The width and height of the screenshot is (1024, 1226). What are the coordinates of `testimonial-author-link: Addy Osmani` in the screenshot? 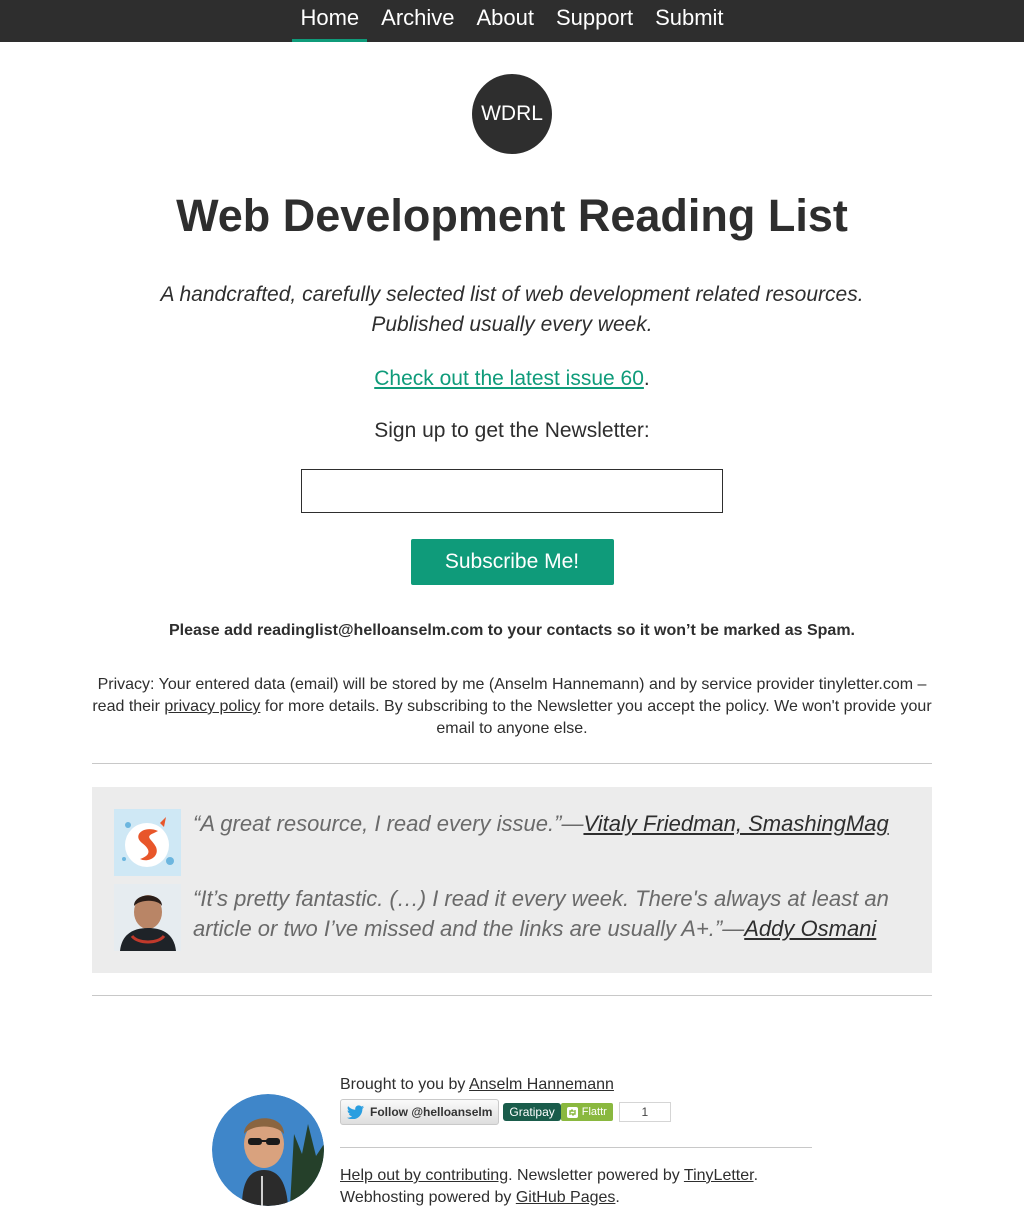 It's located at (810, 928).